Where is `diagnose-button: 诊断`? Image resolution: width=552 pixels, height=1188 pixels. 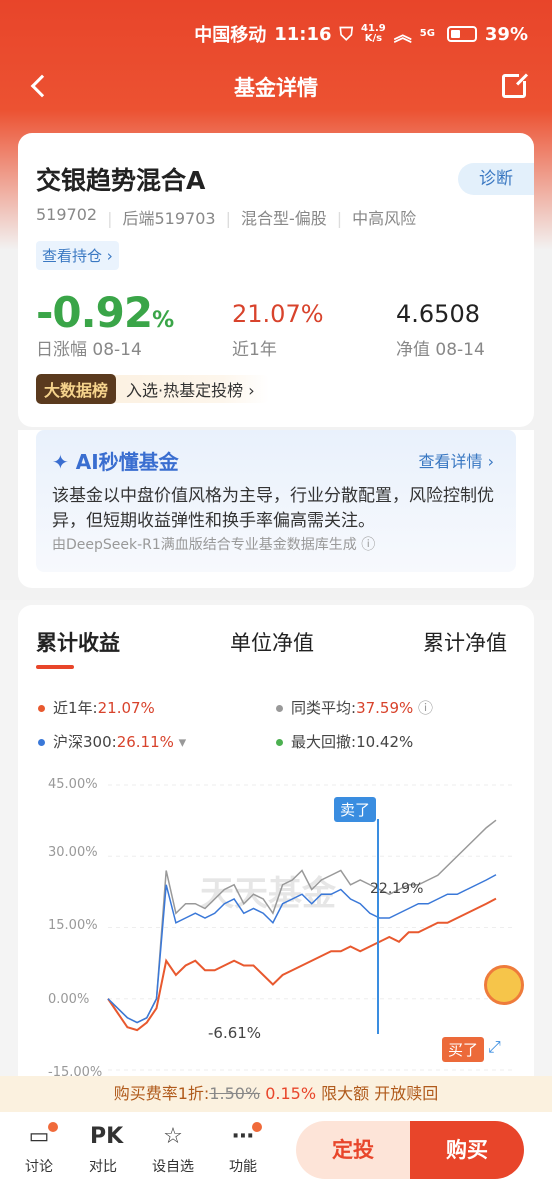
diagnose-button: 诊断 is located at coordinates (496, 179).